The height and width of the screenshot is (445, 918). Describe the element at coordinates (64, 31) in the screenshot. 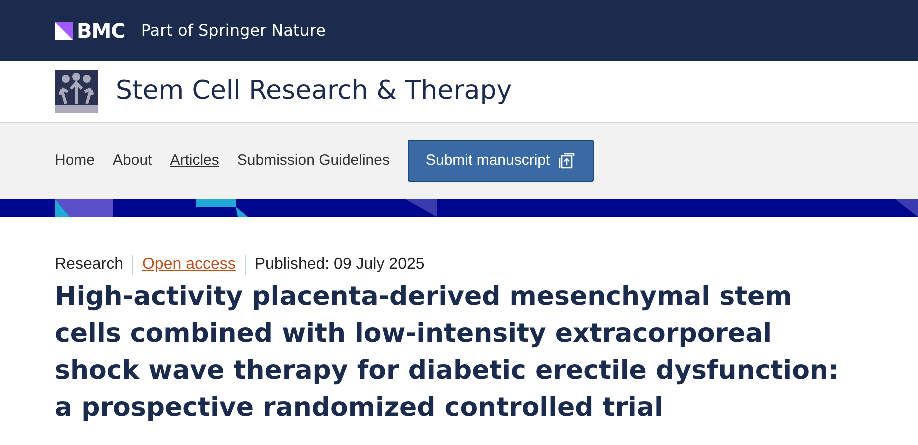

I see `brand-logo-icon` at that location.